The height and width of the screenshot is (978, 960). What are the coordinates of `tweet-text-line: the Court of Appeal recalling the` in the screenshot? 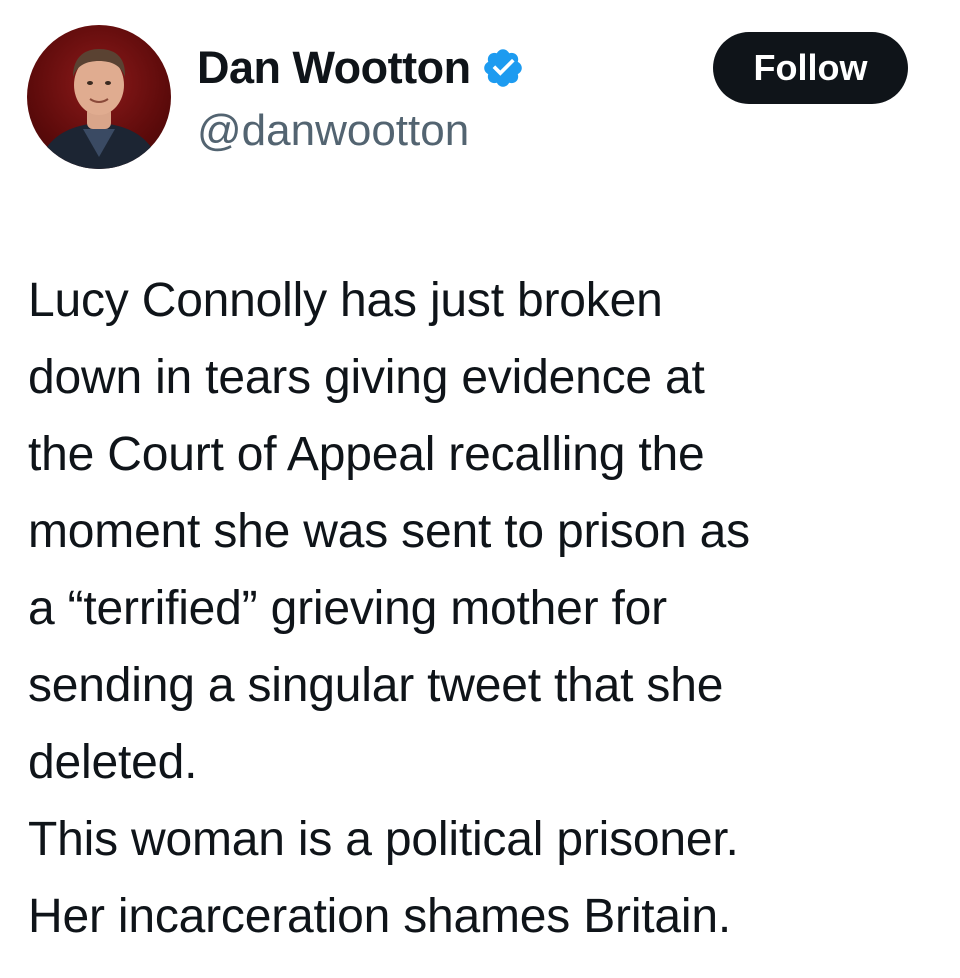 It's located at (366, 454).